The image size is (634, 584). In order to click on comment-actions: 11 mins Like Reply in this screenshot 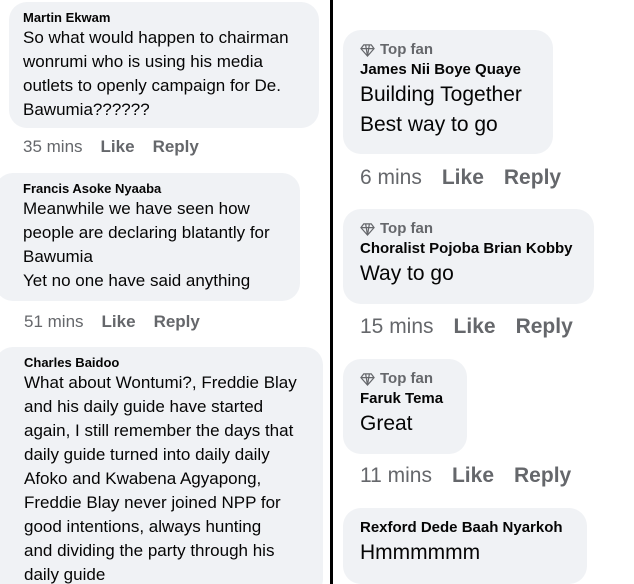, I will do `click(465, 476)`.